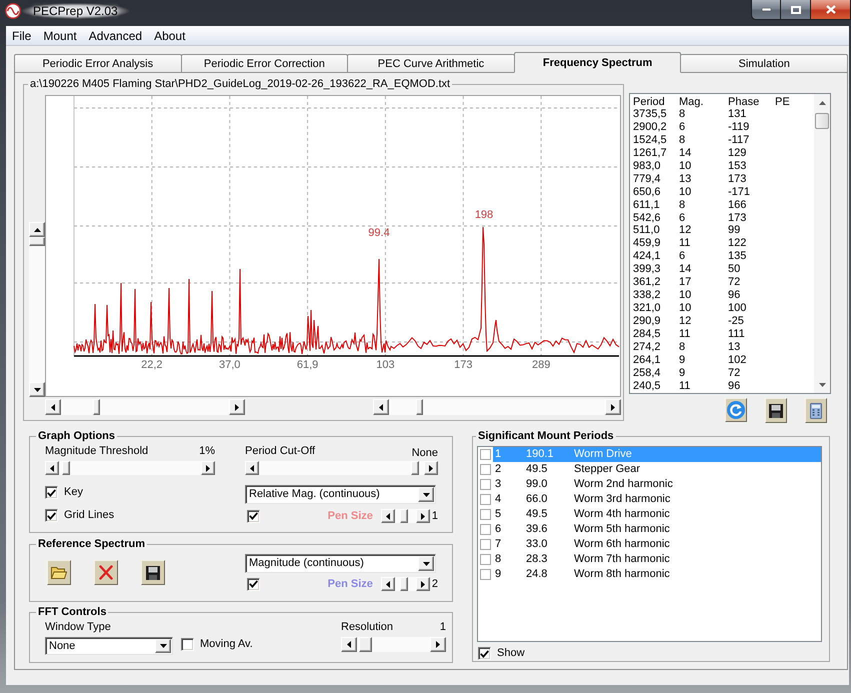 Image resolution: width=851 pixels, height=693 pixels. What do you see at coordinates (498, 514) in the screenshot?
I see `item-number: 5` at bounding box center [498, 514].